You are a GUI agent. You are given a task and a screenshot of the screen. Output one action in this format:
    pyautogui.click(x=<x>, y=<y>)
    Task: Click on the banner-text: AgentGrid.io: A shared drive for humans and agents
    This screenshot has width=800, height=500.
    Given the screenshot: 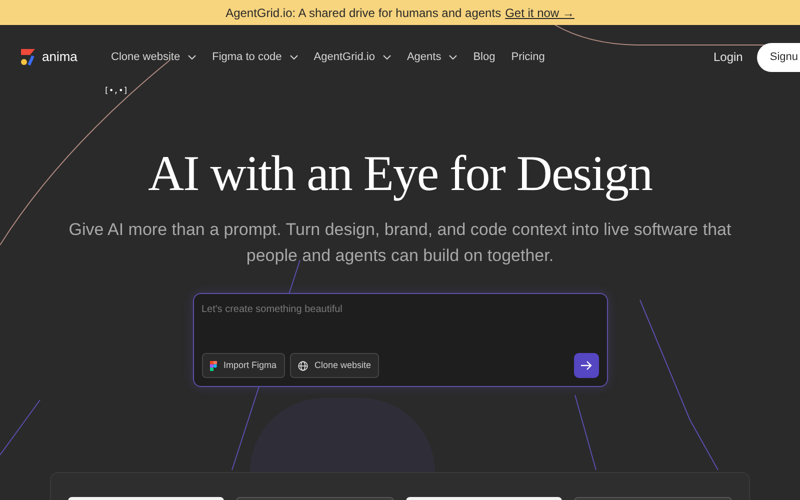 What is the action you would take?
    pyautogui.click(x=364, y=13)
    